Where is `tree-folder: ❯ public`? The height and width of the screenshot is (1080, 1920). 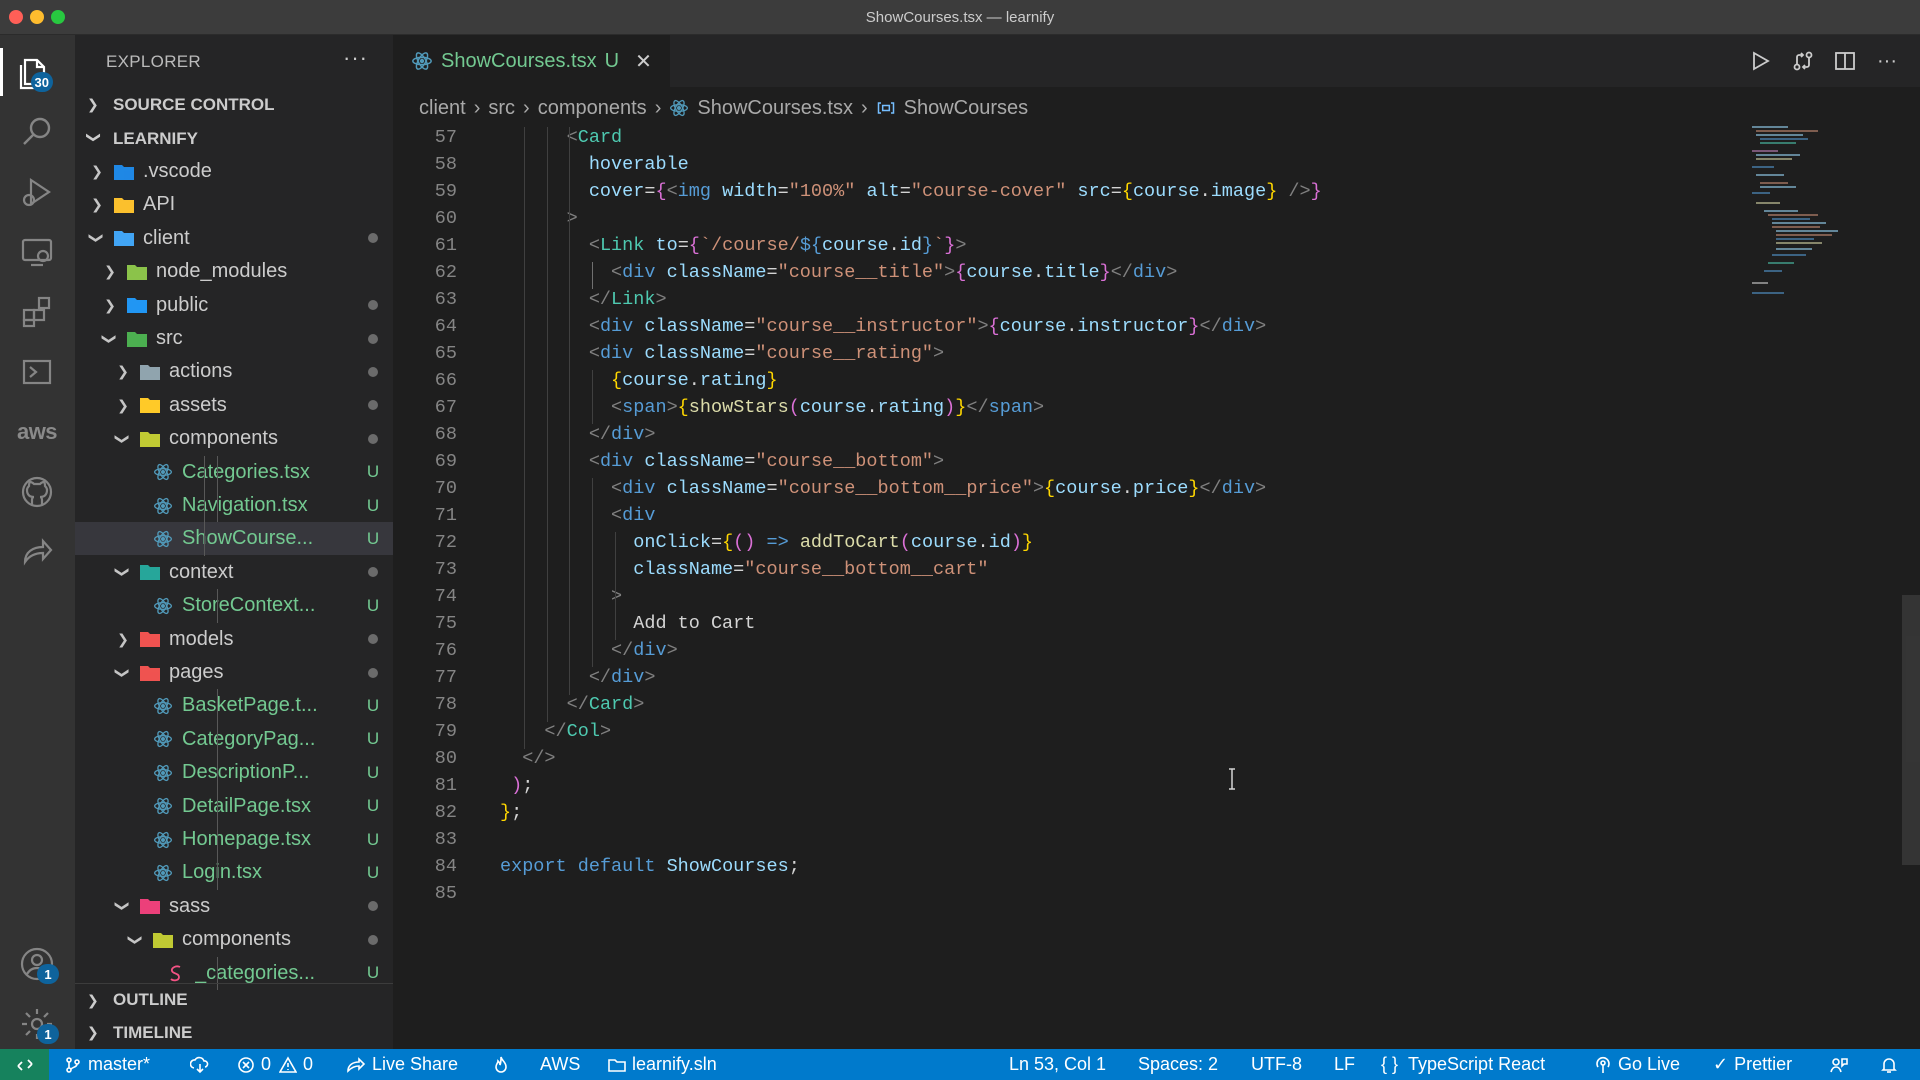
tree-folder: ❯ public is located at coordinates (234, 305).